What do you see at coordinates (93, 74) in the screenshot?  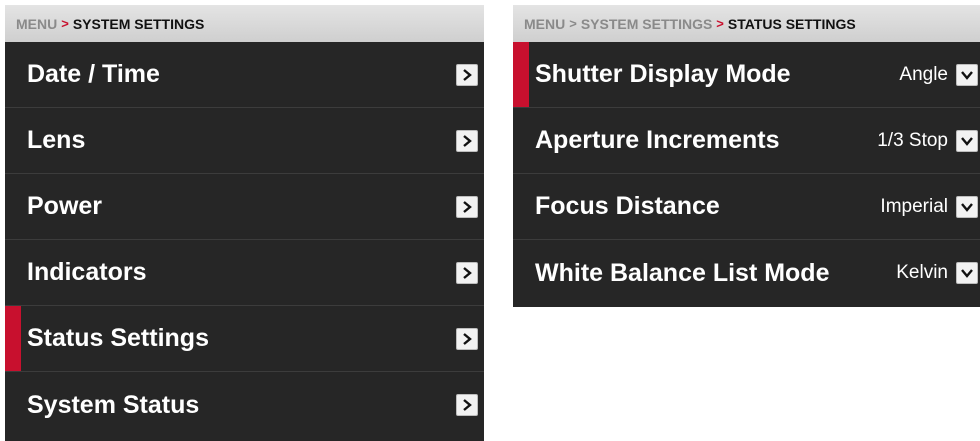 I see `menu-item-label: Date / Time` at bounding box center [93, 74].